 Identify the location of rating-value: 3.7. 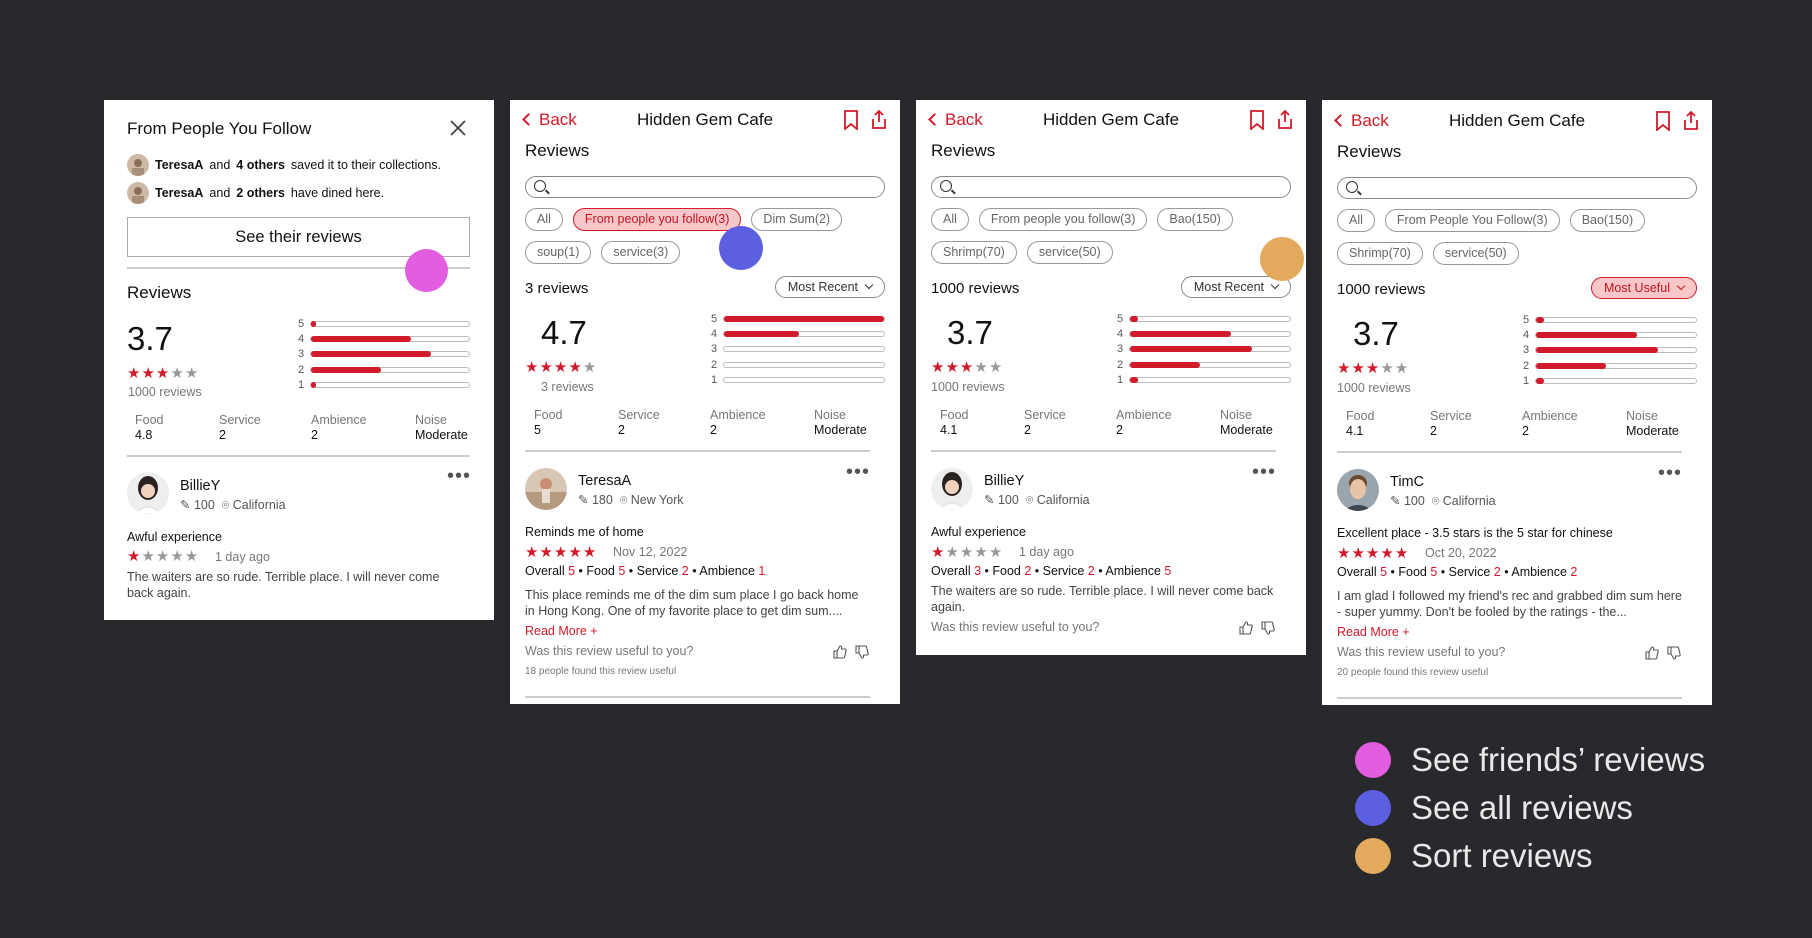
(970, 332).